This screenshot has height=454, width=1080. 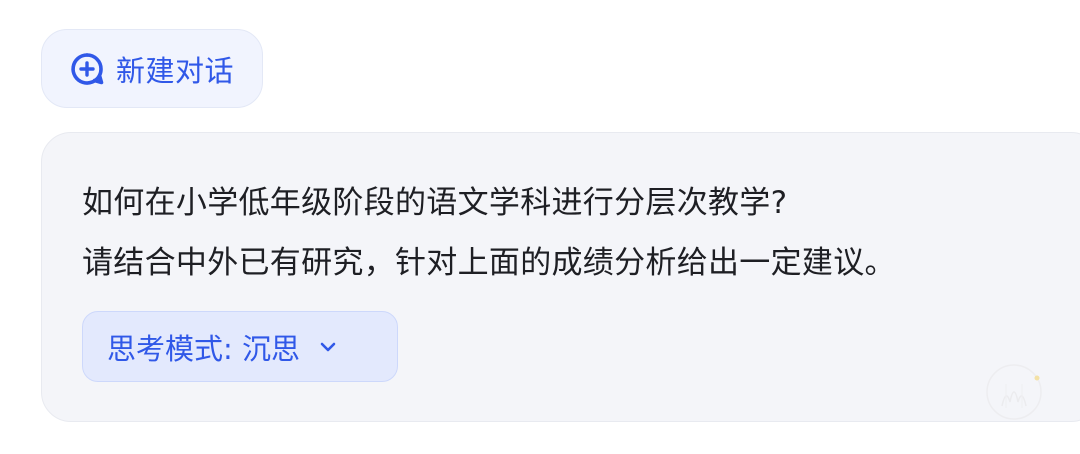 What do you see at coordinates (1014, 392) in the screenshot?
I see `watermark-logo` at bounding box center [1014, 392].